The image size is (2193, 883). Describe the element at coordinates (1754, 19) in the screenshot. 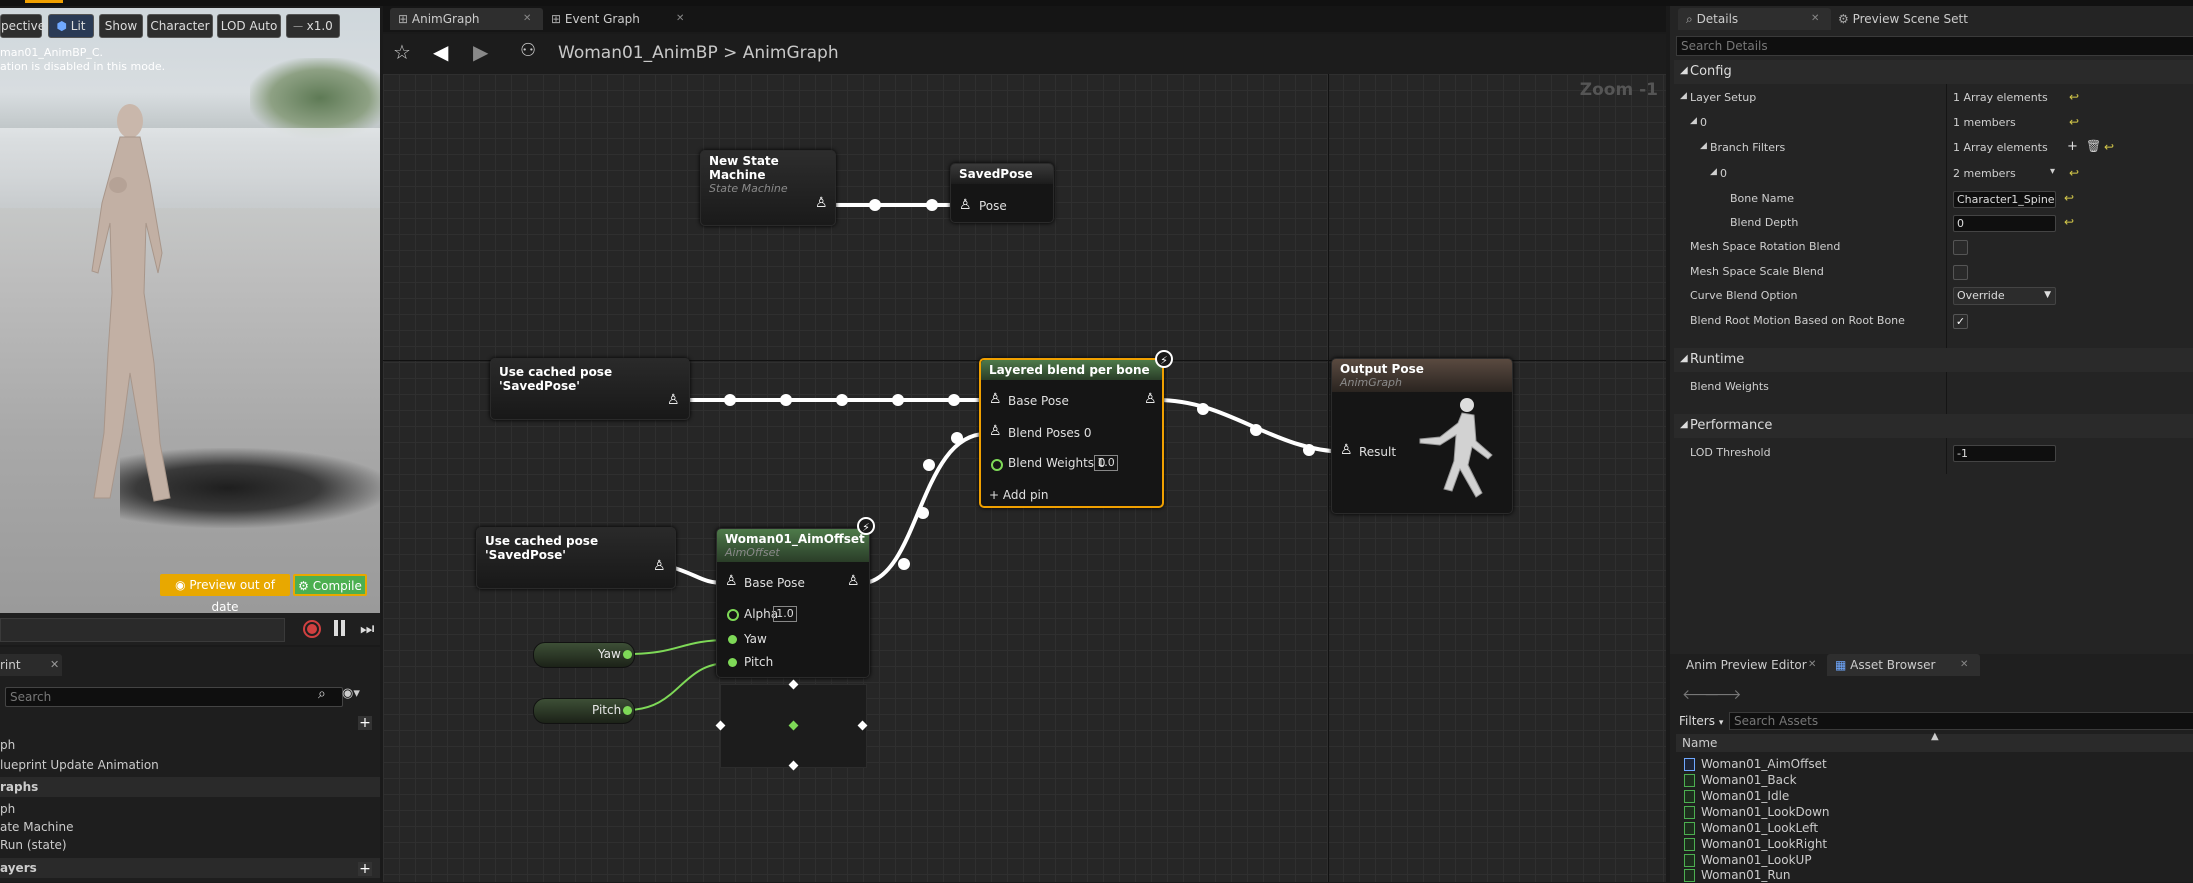

I see `tab-details: ⌕ Details ✕` at that location.